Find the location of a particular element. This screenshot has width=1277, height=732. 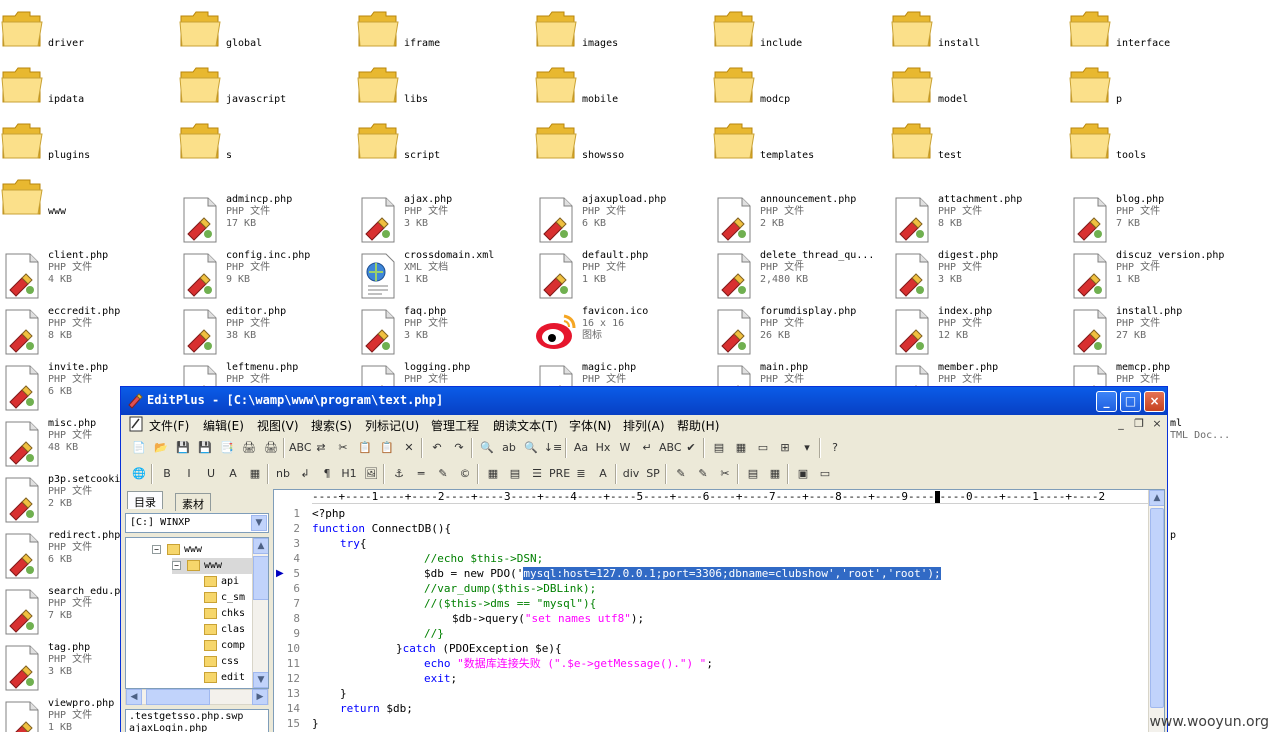

toolbar-button-icon: B is located at coordinates (167, 474).